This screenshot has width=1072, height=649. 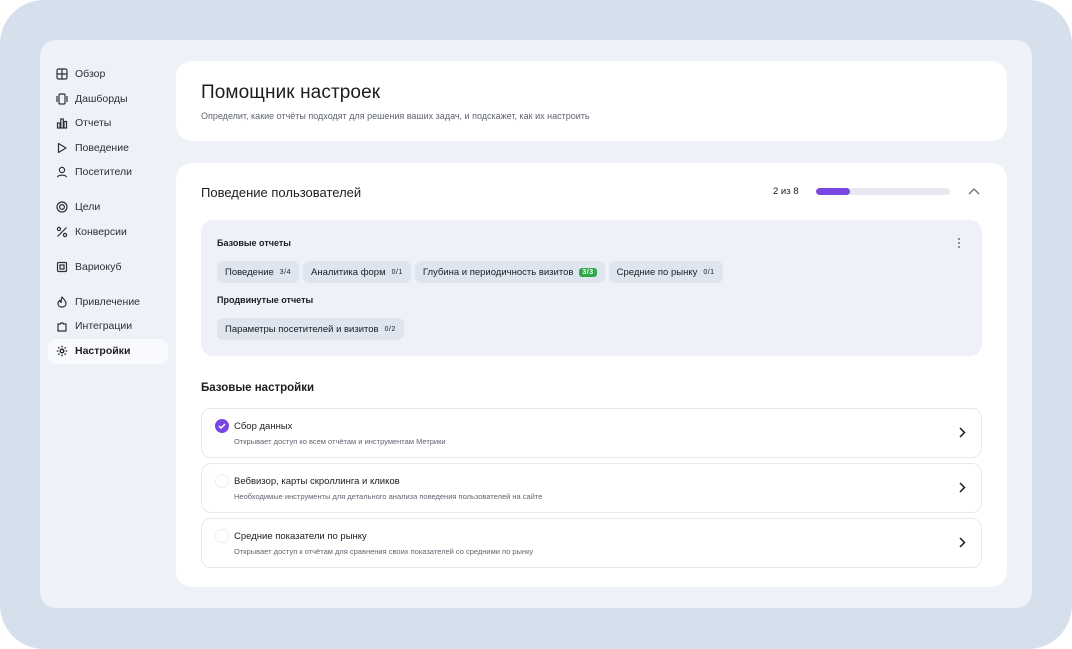 I want to click on sidebar-item-label: Поведение, so click(x=102, y=147).